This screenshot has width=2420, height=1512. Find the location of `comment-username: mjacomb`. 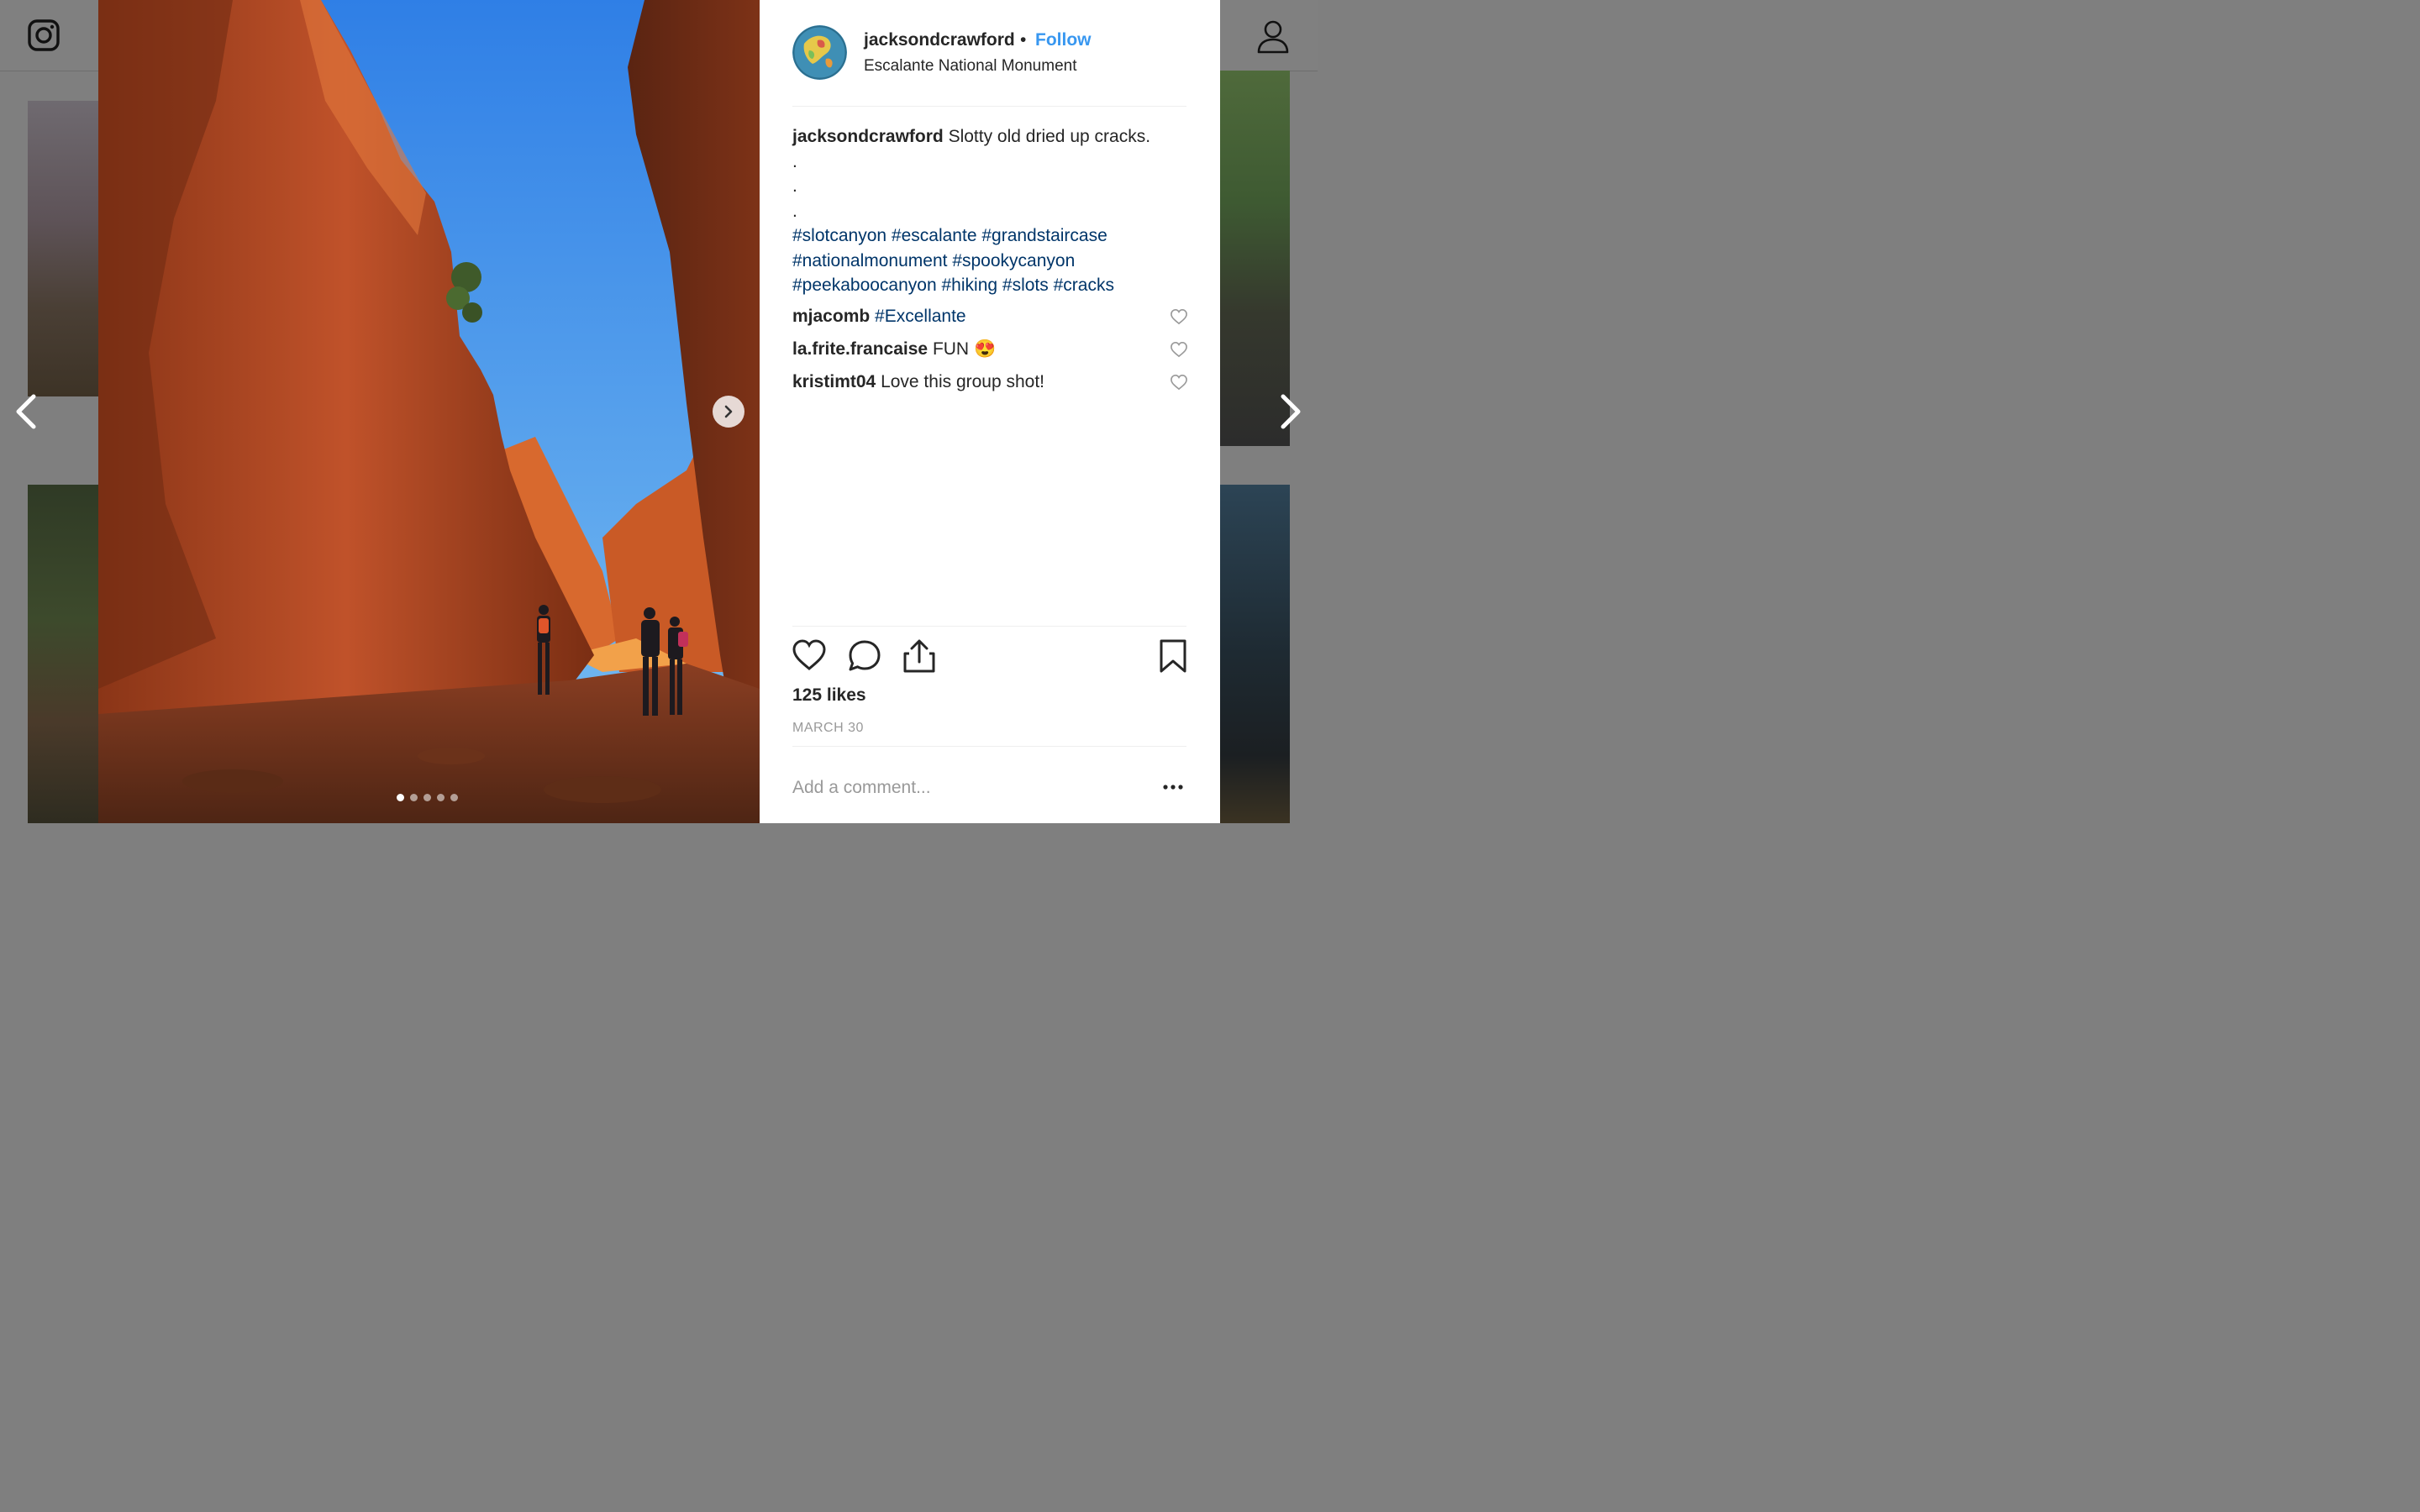

comment-username: mjacomb is located at coordinates (831, 316).